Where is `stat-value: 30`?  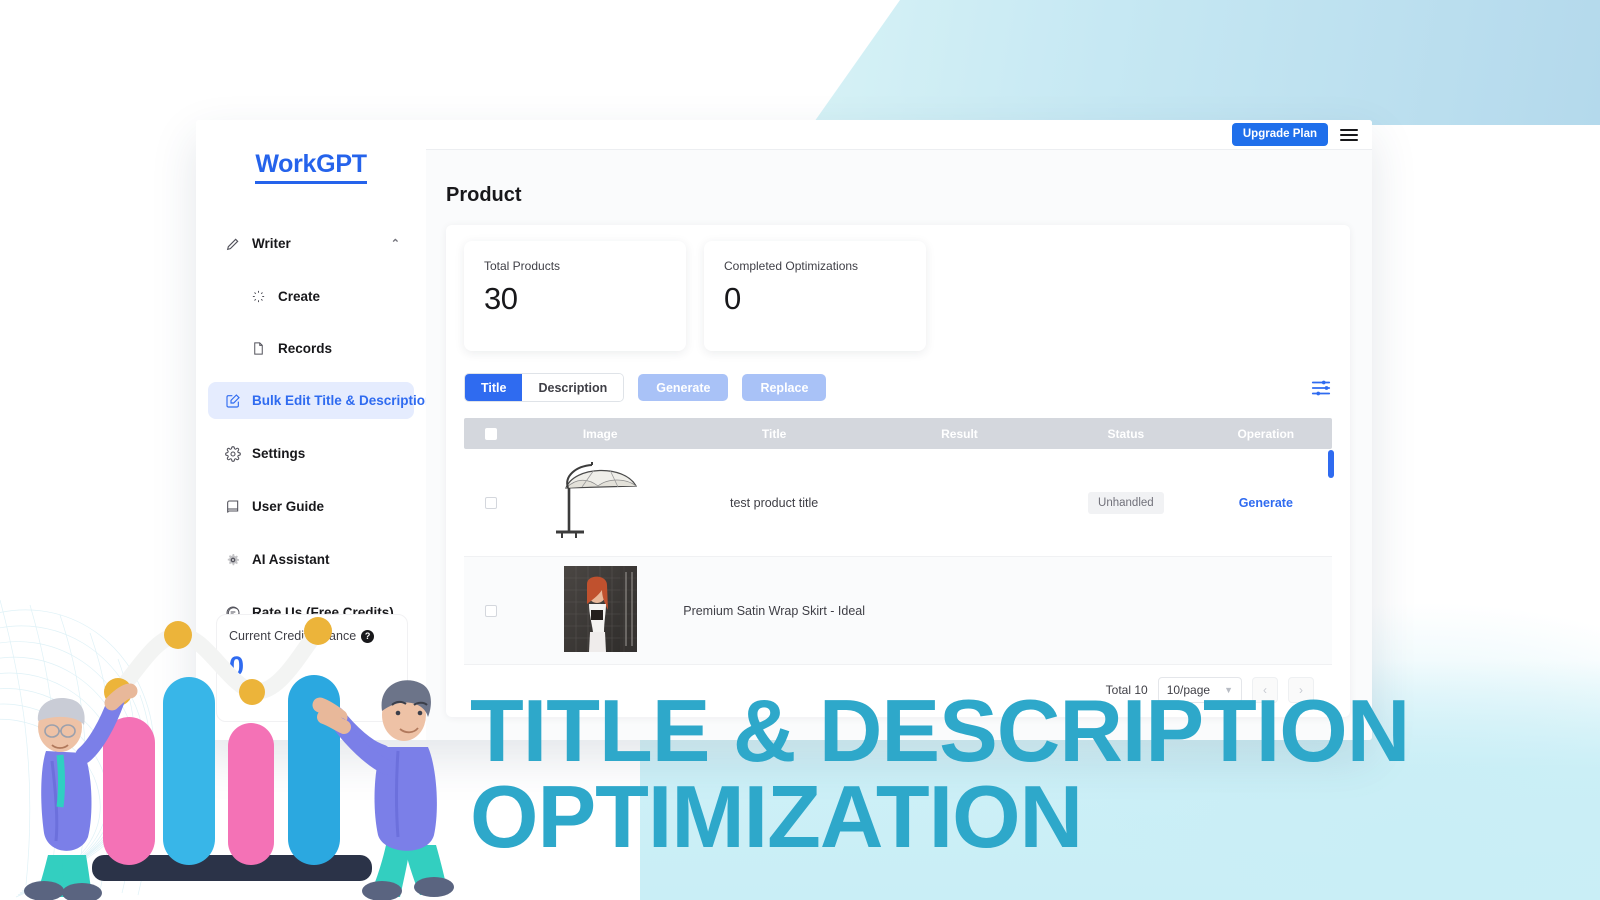
stat-value: 30 is located at coordinates (501, 298).